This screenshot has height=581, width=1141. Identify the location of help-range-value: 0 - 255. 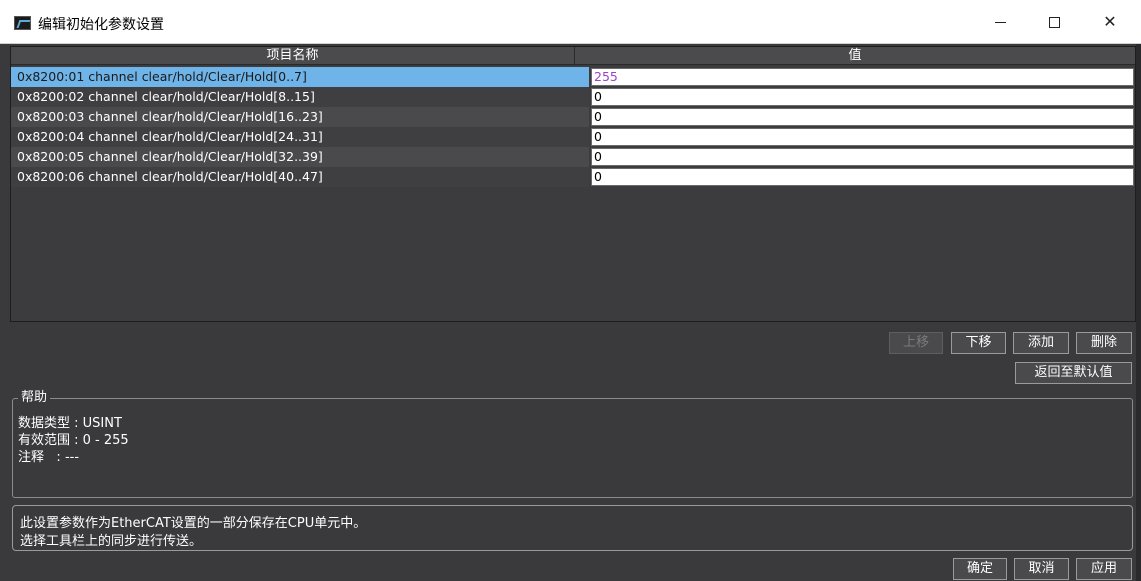
(105, 440).